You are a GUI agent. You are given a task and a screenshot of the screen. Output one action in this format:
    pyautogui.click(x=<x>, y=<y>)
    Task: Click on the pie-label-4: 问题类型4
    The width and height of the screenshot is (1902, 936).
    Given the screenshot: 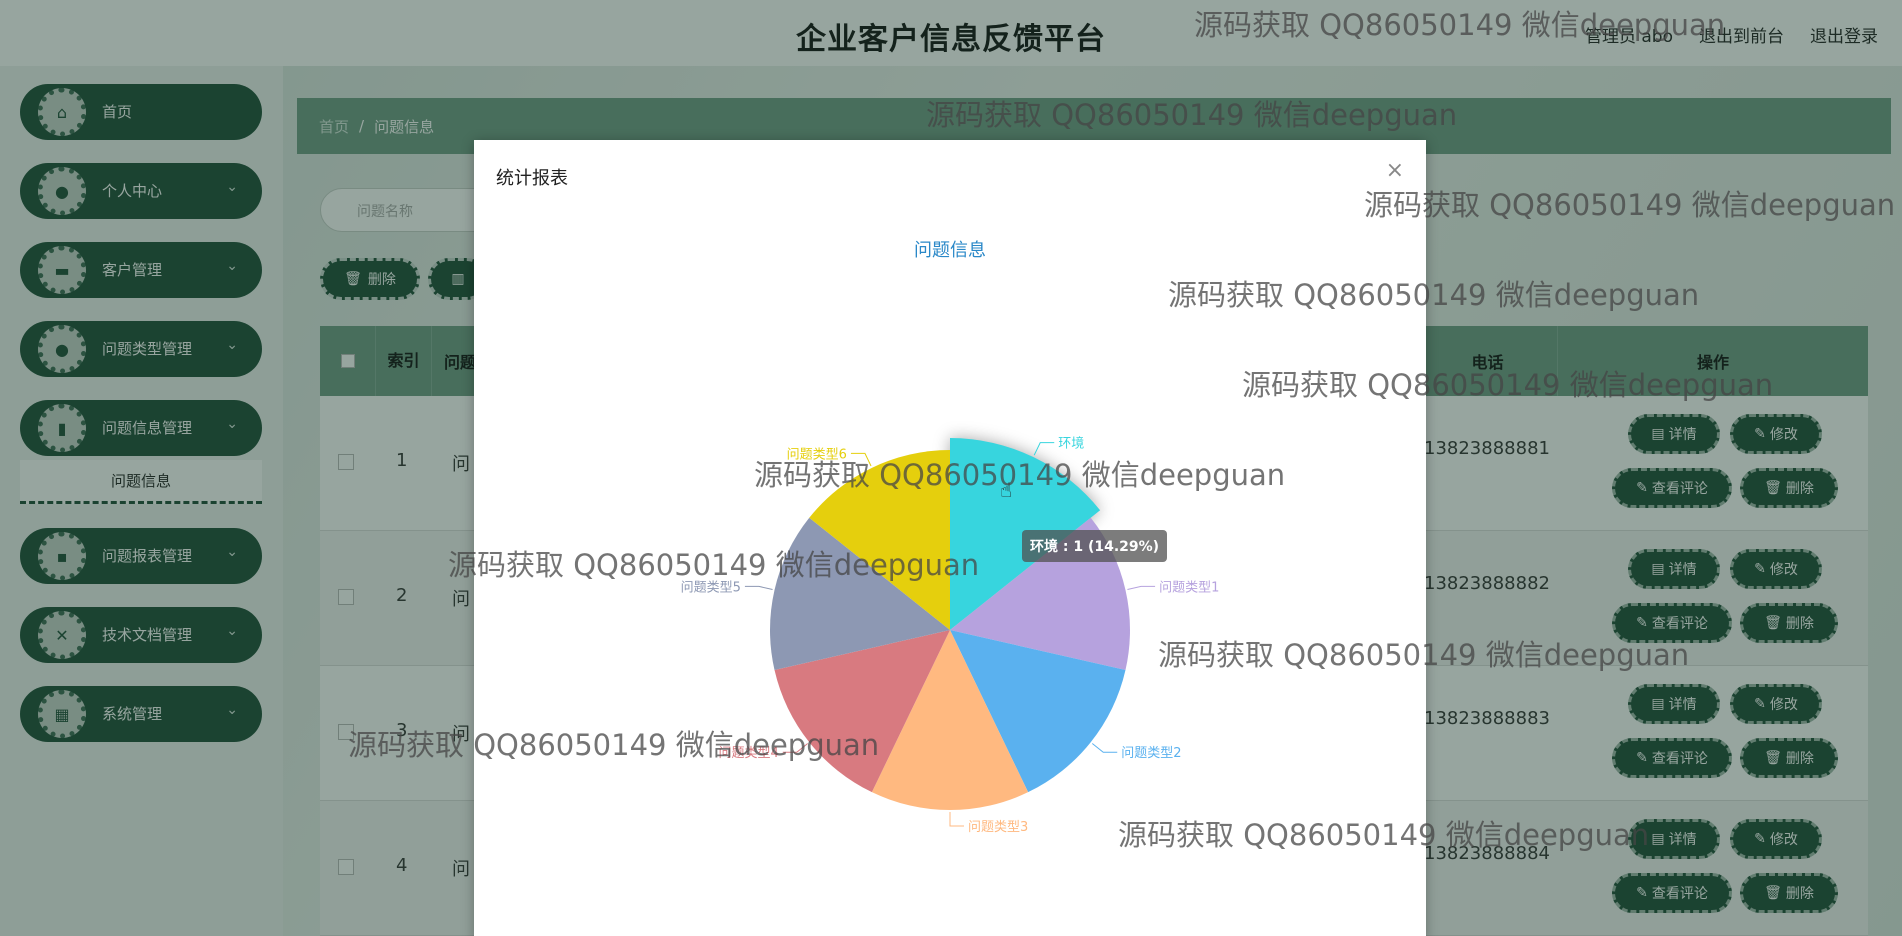 What is the action you would take?
    pyautogui.click(x=748, y=753)
    